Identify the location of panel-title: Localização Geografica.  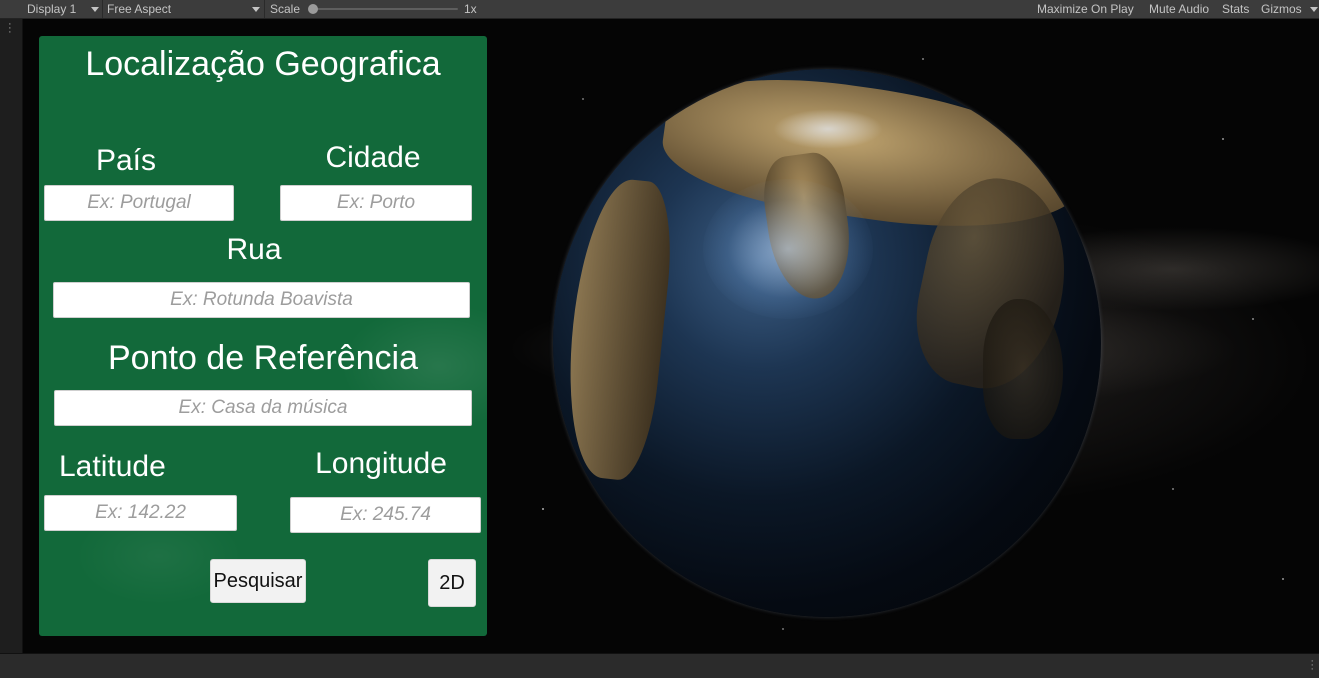
(263, 64).